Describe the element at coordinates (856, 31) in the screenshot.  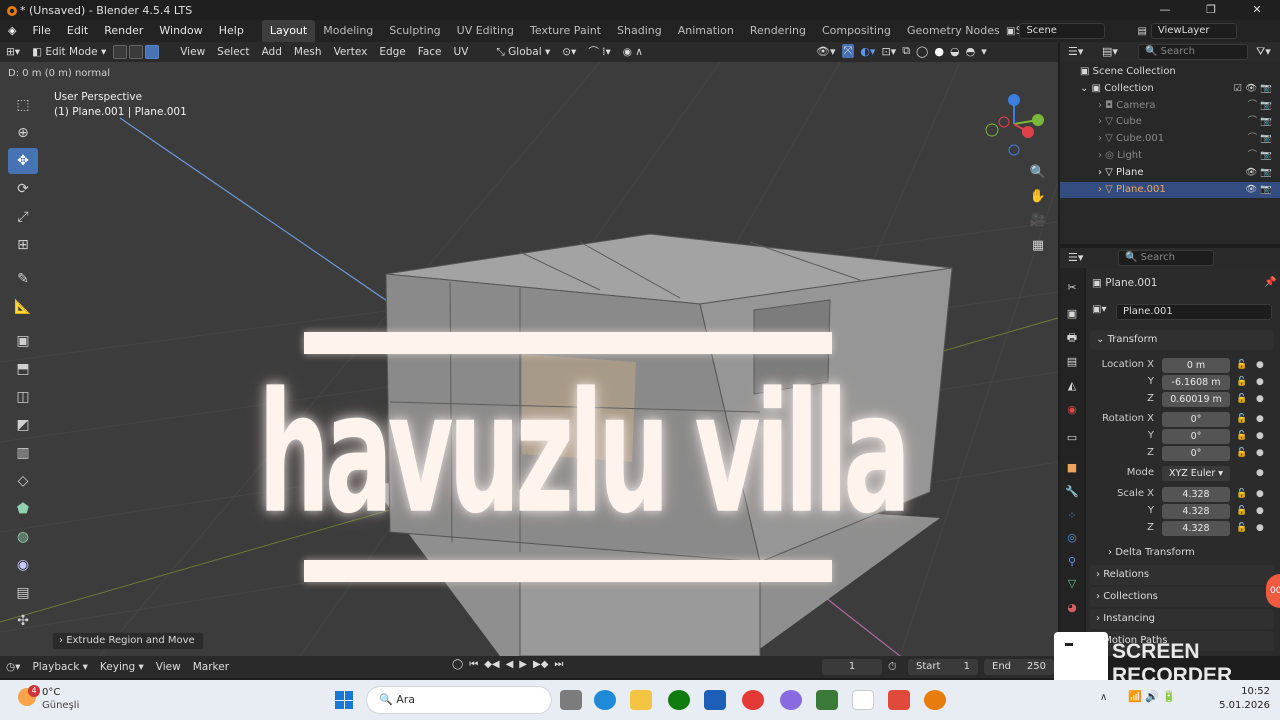
I see `tab-compositing: Compositing` at that location.